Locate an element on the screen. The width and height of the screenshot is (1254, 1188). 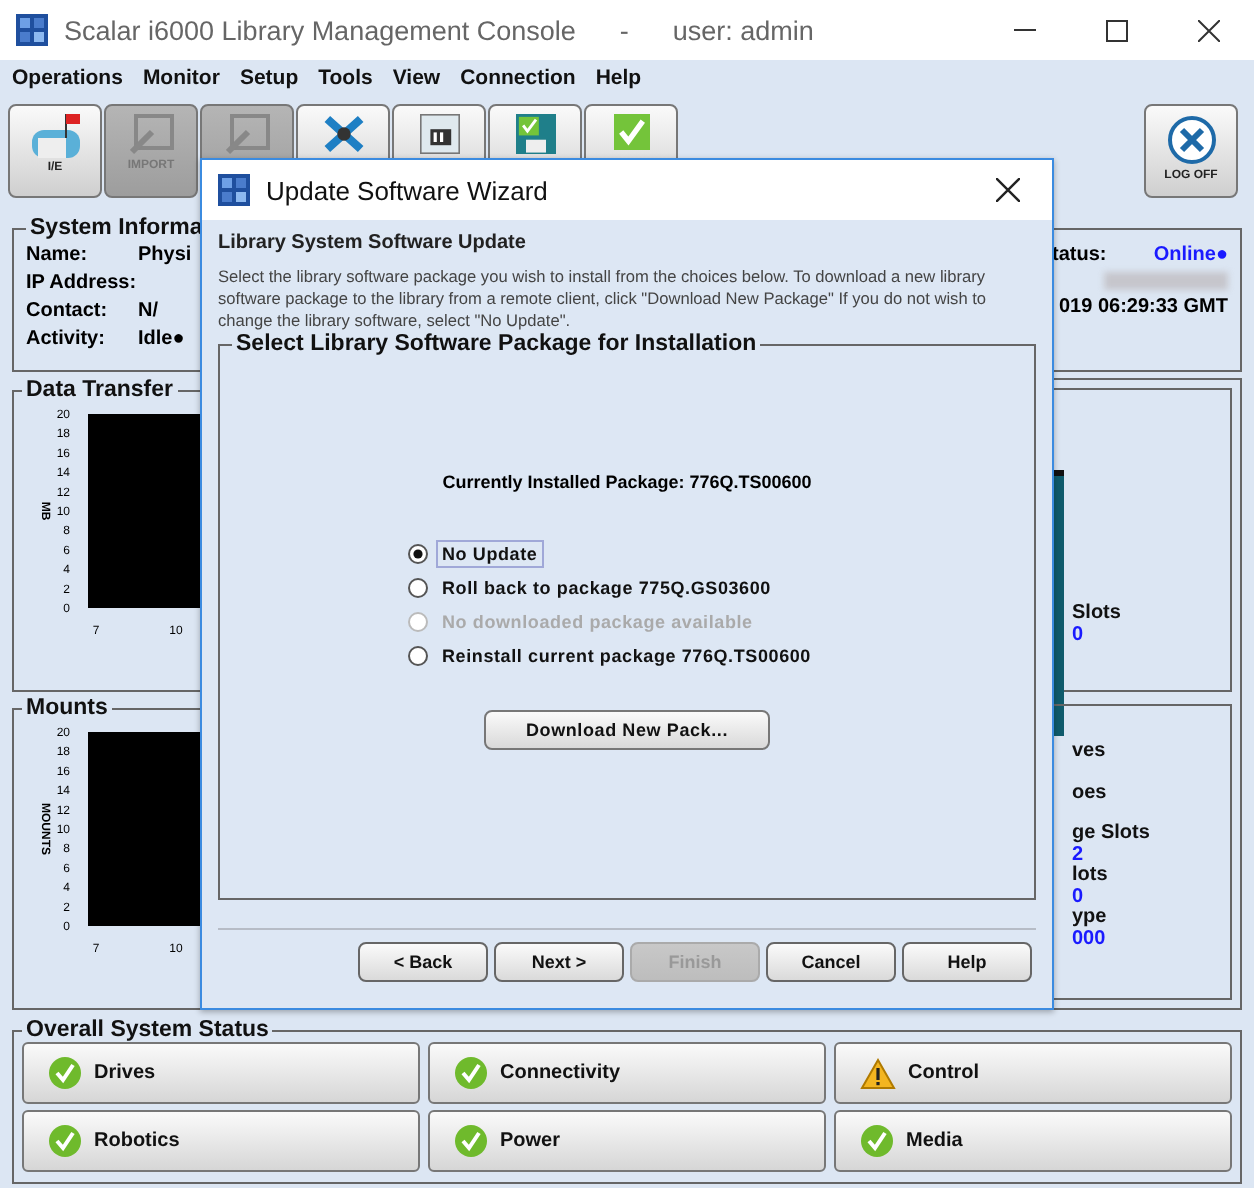
wrench-icon is located at coordinates (343, 134).